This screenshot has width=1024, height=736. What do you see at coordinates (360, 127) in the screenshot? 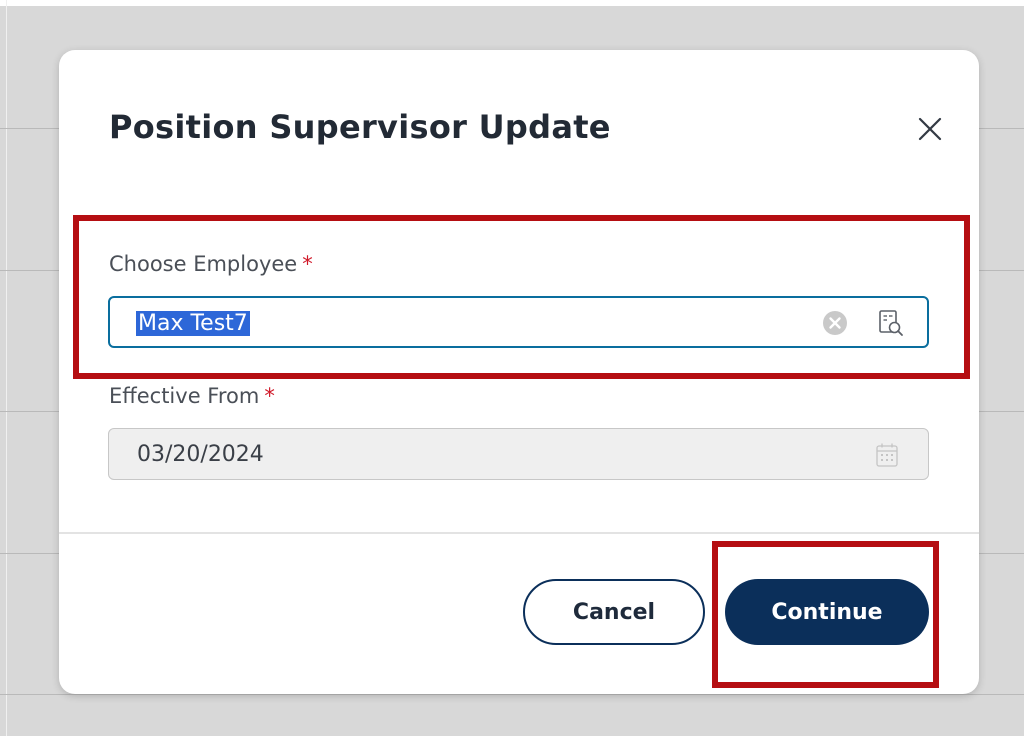
I see `dialog-title: Position Supervisor Update` at bounding box center [360, 127].